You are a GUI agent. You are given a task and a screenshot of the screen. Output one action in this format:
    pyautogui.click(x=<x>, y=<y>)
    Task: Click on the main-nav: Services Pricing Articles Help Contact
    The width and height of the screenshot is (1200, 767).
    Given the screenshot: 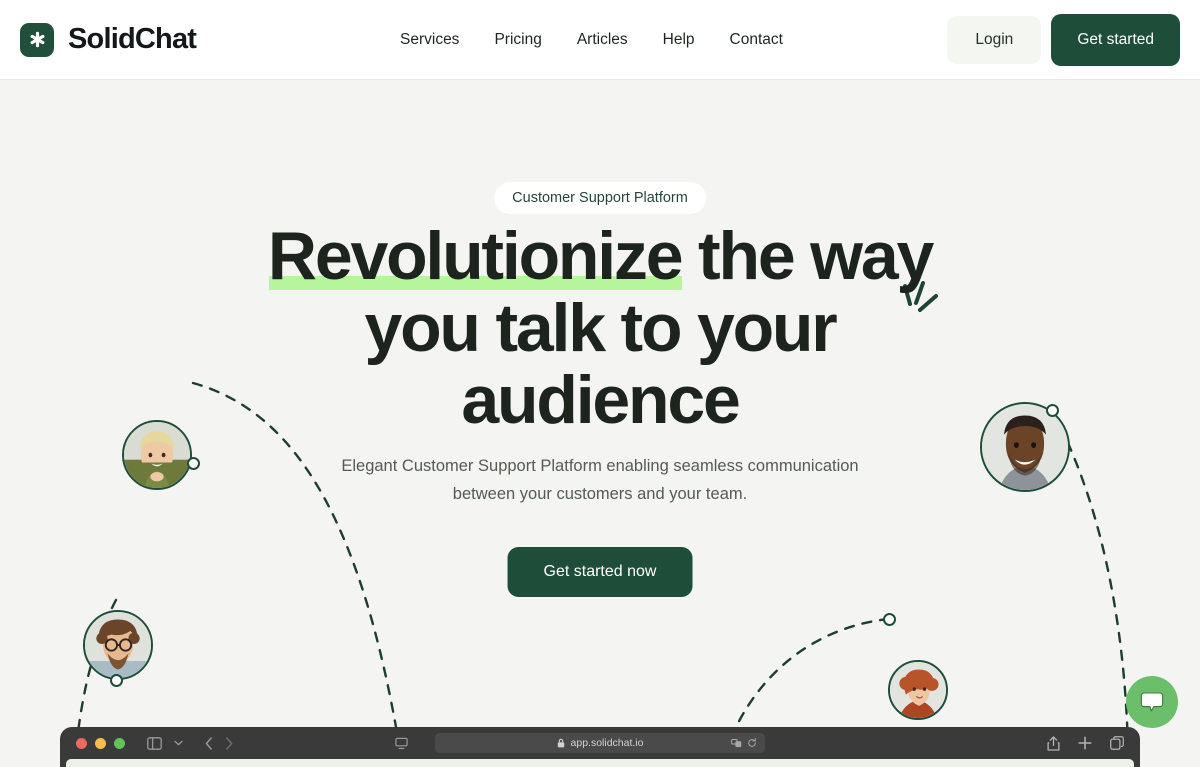 What is the action you would take?
    pyautogui.click(x=591, y=40)
    